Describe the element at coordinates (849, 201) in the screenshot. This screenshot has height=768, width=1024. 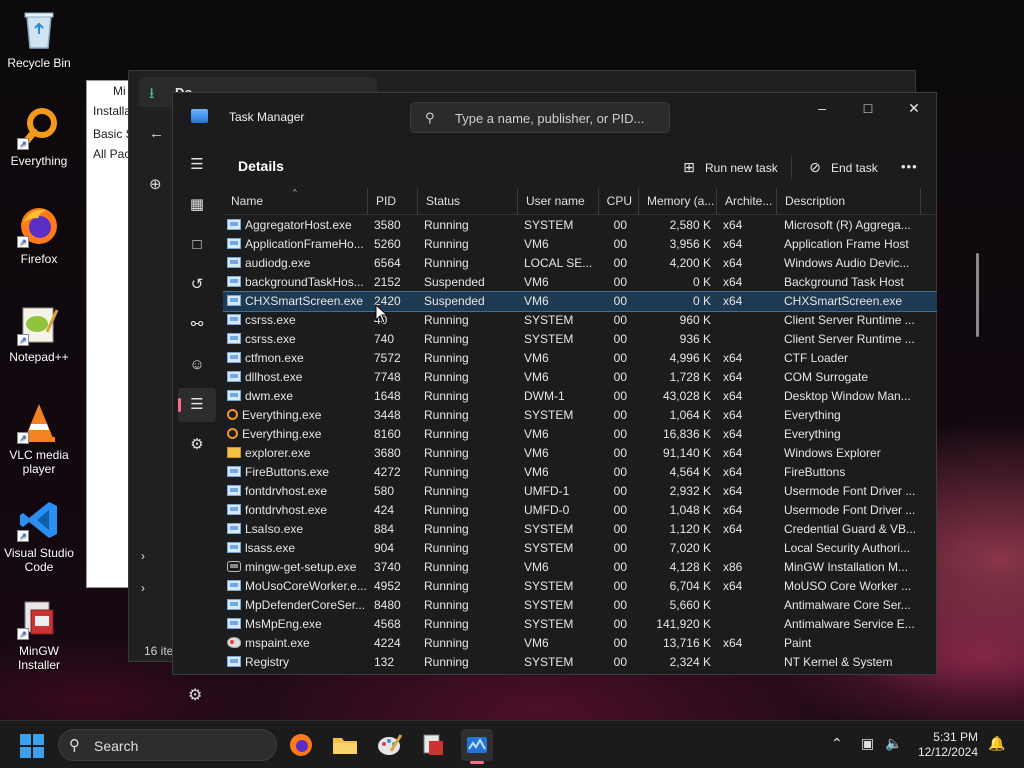
I see `column-header-description: Description` at that location.